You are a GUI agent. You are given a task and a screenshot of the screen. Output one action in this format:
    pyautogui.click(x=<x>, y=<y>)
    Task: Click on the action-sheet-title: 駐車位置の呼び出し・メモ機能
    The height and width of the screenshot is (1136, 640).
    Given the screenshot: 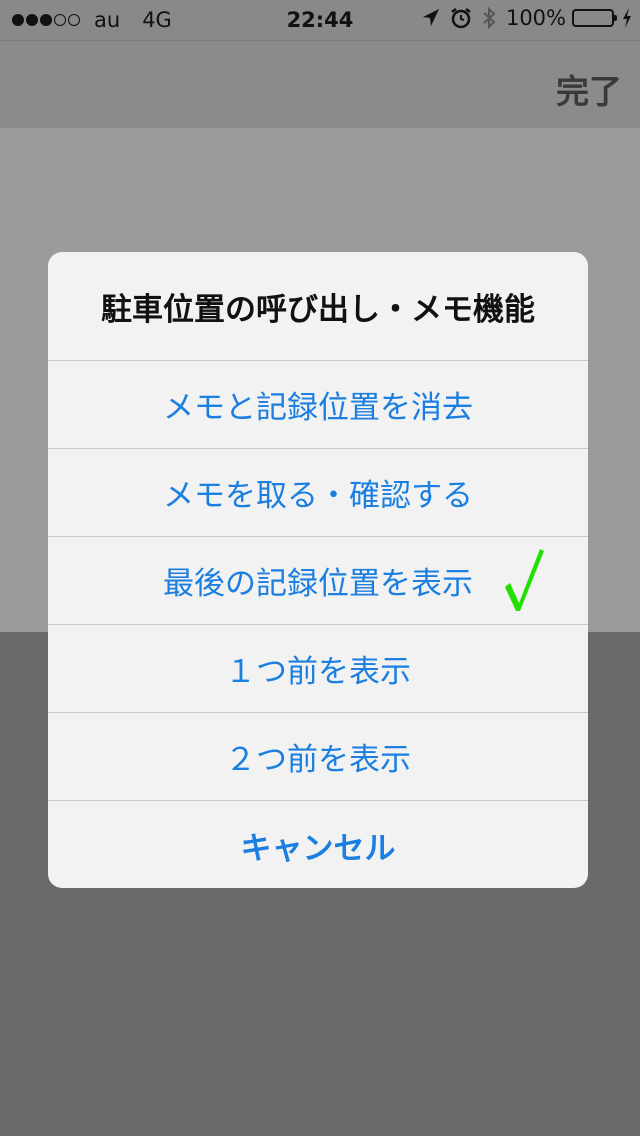 What is the action you would take?
    pyautogui.click(x=318, y=306)
    